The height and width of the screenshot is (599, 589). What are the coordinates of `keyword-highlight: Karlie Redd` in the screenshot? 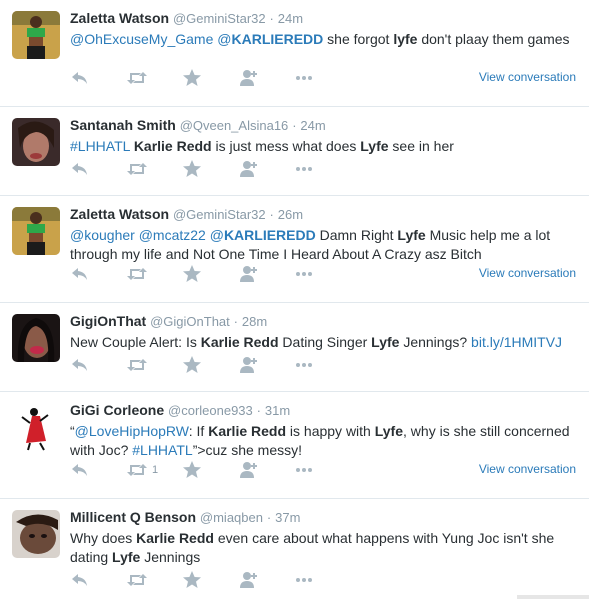 It's located at (239, 342).